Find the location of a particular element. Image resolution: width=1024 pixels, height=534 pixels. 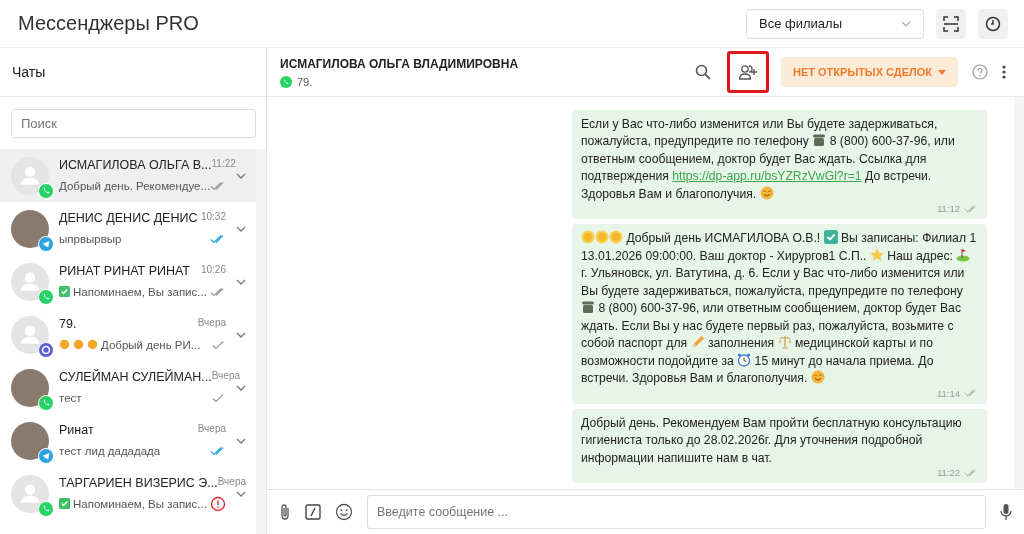

message-time: 11:14 is located at coordinates (948, 393).